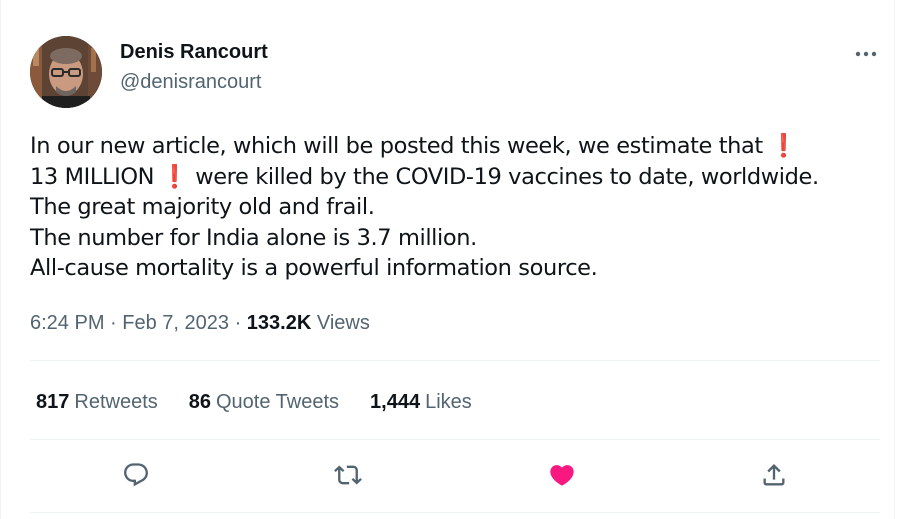  What do you see at coordinates (455, 72) in the screenshot?
I see `tweet-header: Denis Rancourt @denisrancourt` at bounding box center [455, 72].